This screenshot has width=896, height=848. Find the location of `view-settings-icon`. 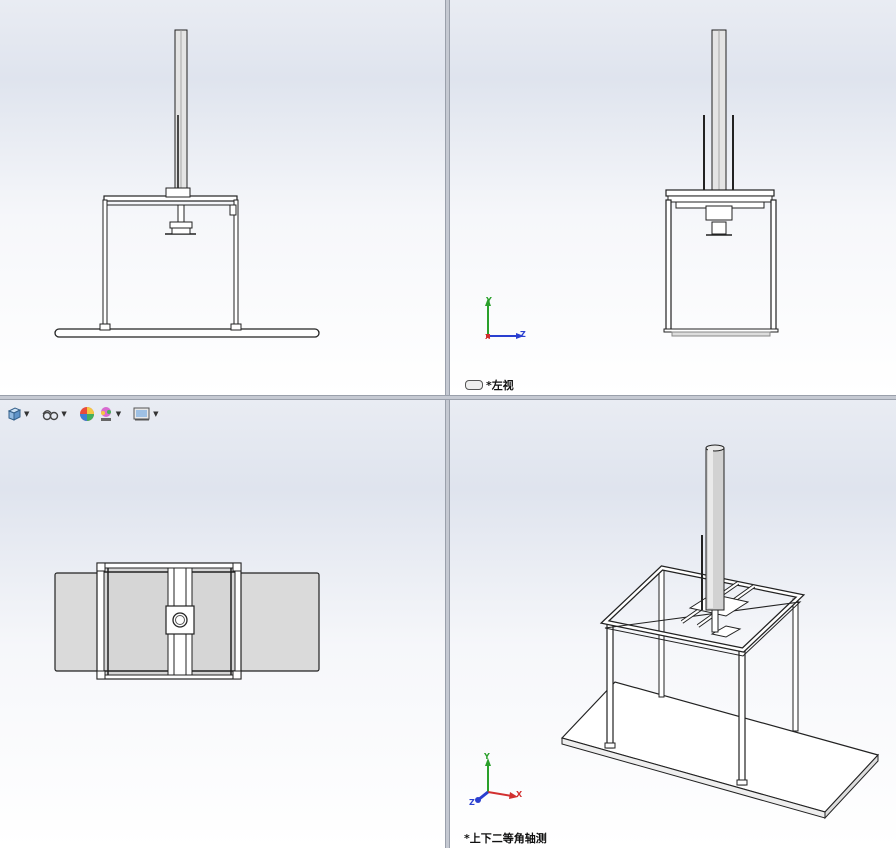

view-settings-icon is located at coordinates (141, 414).